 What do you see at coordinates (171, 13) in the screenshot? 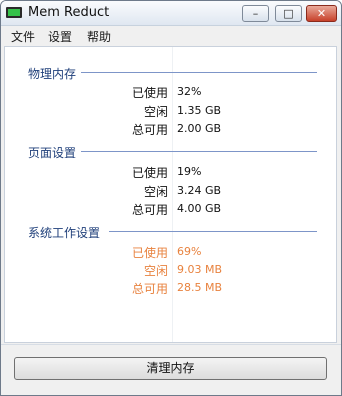
I see `title-bar: Mem Reduct – □ ✕` at bounding box center [171, 13].